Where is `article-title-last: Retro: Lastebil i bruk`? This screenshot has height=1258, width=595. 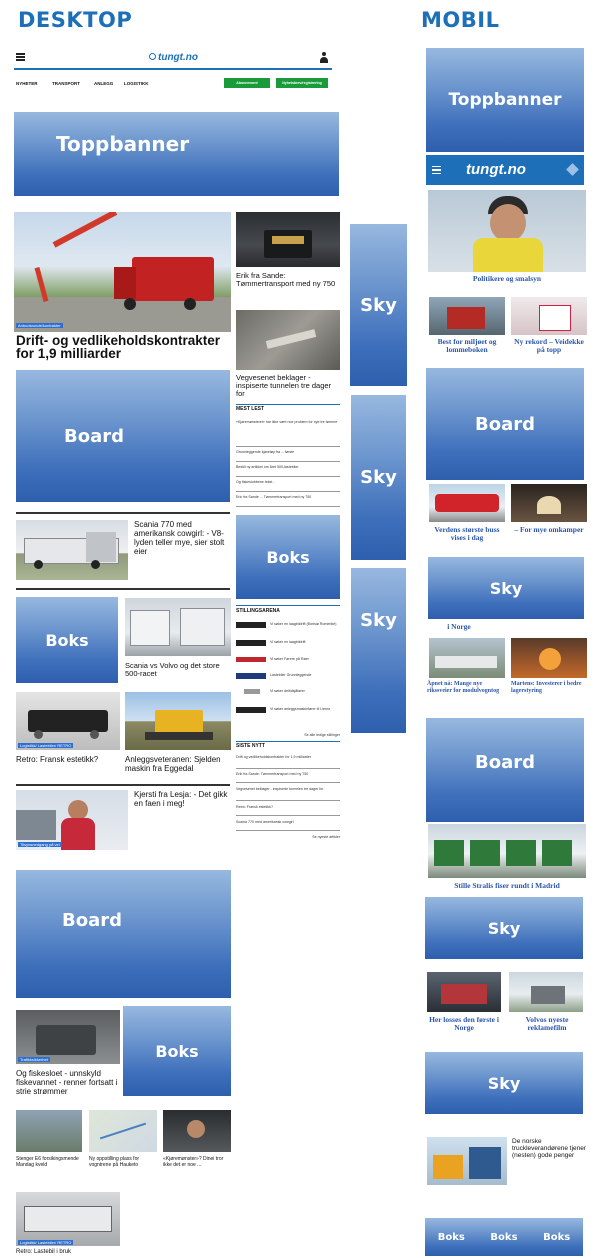
article-title-last: Retro: Lastebil i bruk is located at coordinates (68, 1252).